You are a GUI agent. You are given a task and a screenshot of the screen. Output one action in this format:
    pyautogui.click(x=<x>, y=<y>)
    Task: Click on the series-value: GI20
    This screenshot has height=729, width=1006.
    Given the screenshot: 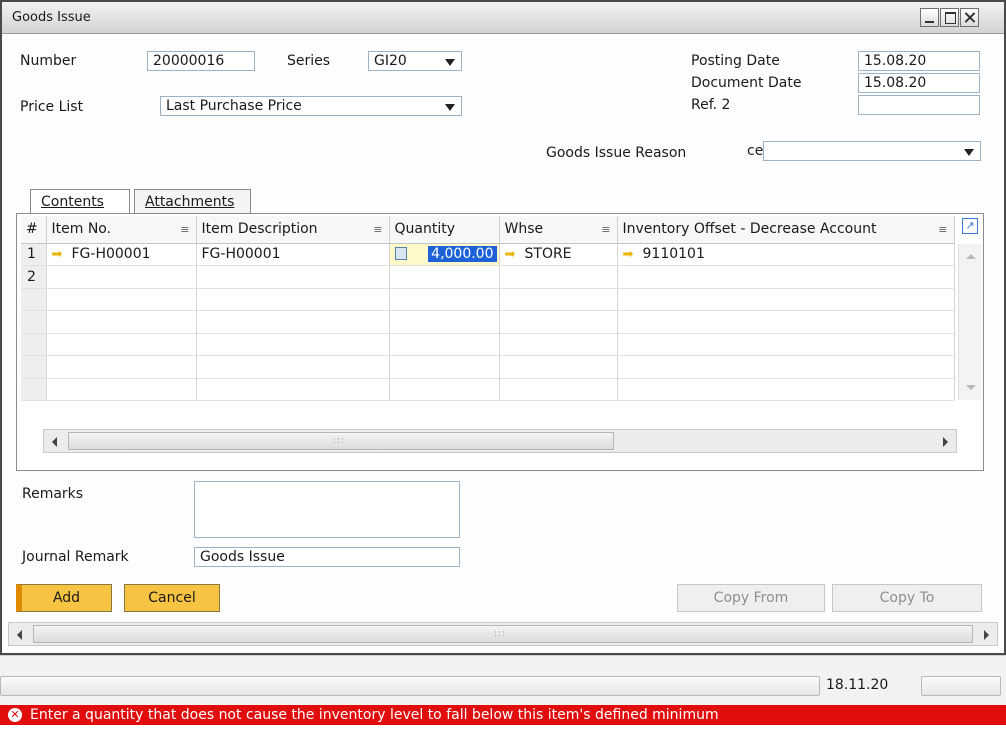 What is the action you would take?
    pyautogui.click(x=390, y=61)
    